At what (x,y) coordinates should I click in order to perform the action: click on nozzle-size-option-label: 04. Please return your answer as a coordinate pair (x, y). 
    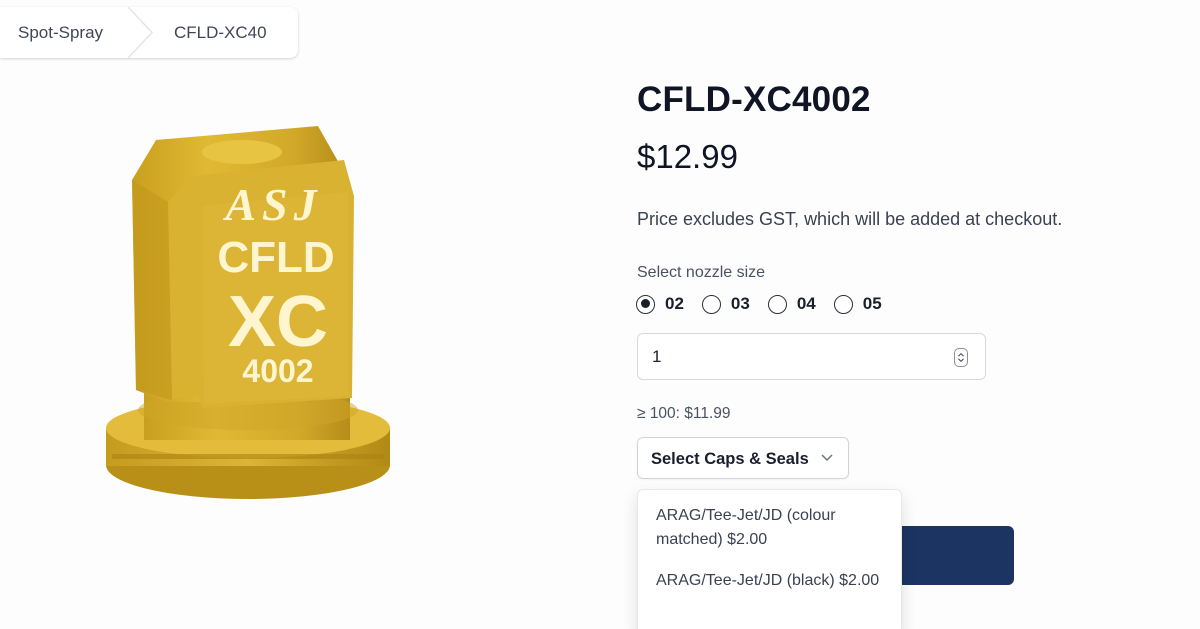
    Looking at the image, I should click on (806, 303).